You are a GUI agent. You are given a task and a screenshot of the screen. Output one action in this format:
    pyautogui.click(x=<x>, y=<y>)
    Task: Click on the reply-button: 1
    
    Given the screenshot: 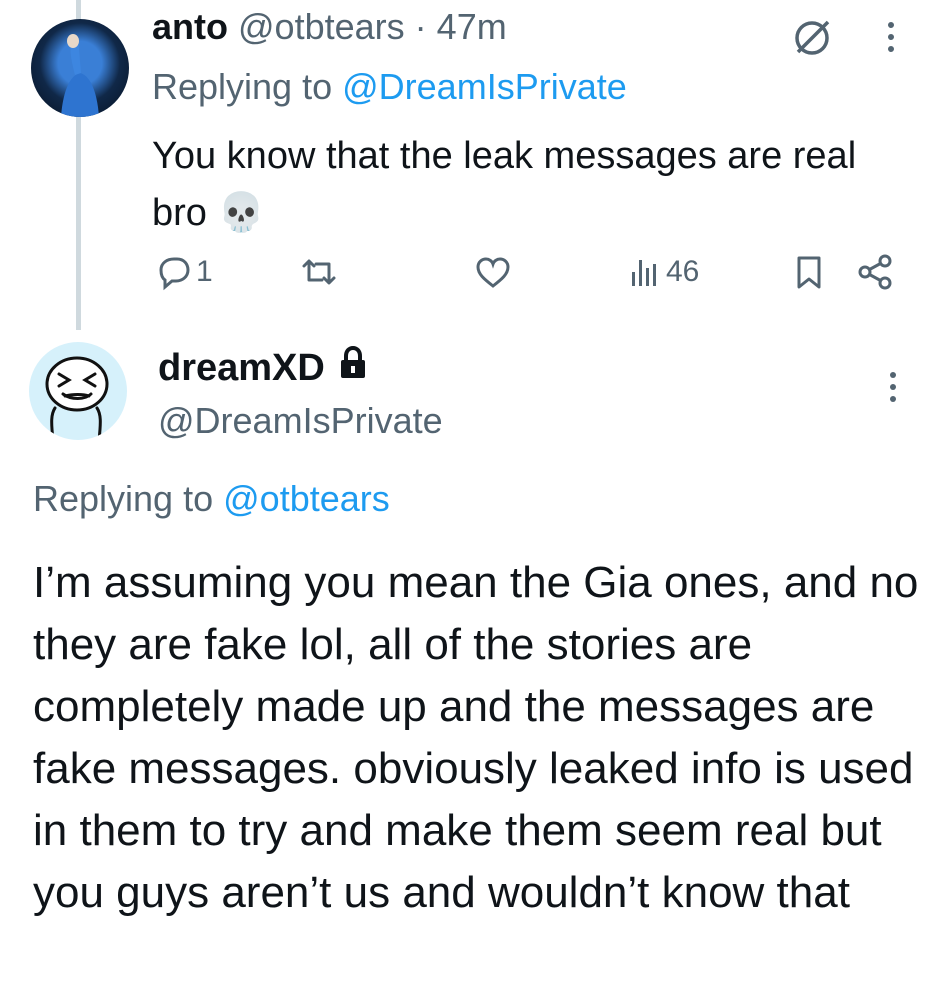 What is the action you would take?
    pyautogui.click(x=183, y=272)
    